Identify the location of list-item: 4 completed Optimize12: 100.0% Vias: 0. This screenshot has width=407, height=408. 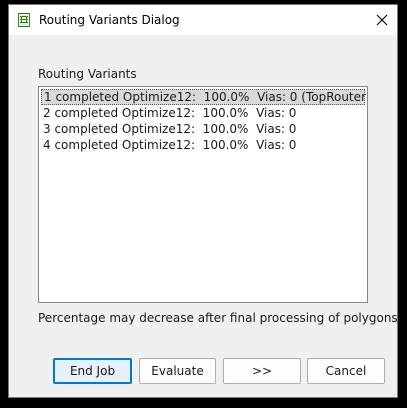
(203, 145).